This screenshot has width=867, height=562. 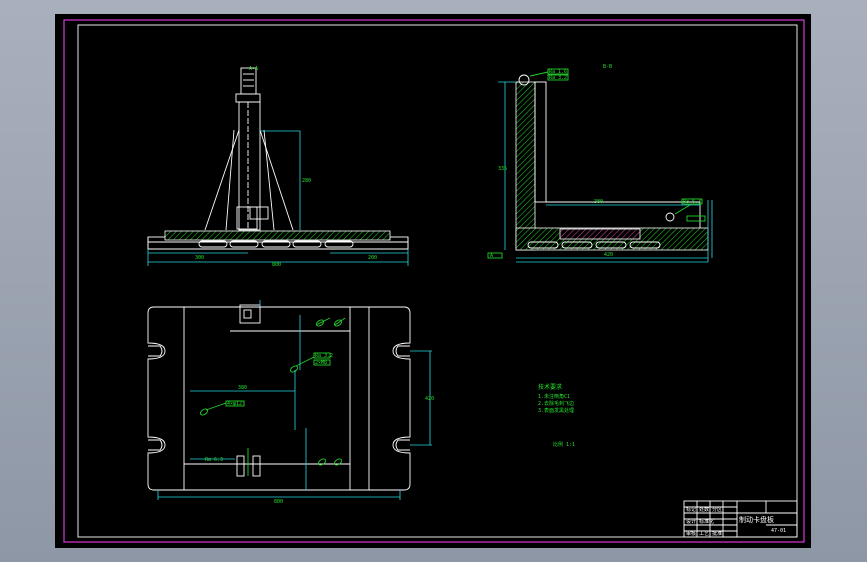 What do you see at coordinates (704, 533) in the screenshot?
I see `title-row-3: 审核 工艺 批准` at bounding box center [704, 533].